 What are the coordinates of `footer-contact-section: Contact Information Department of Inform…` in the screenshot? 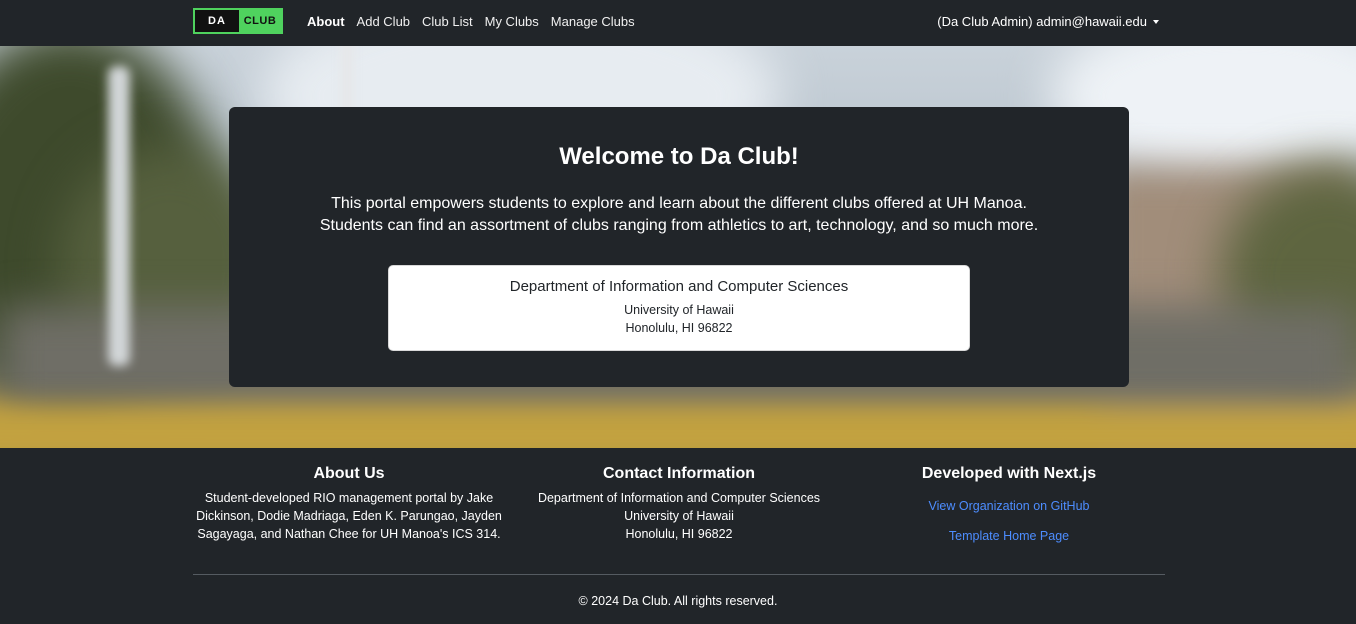 It's located at (679, 504).